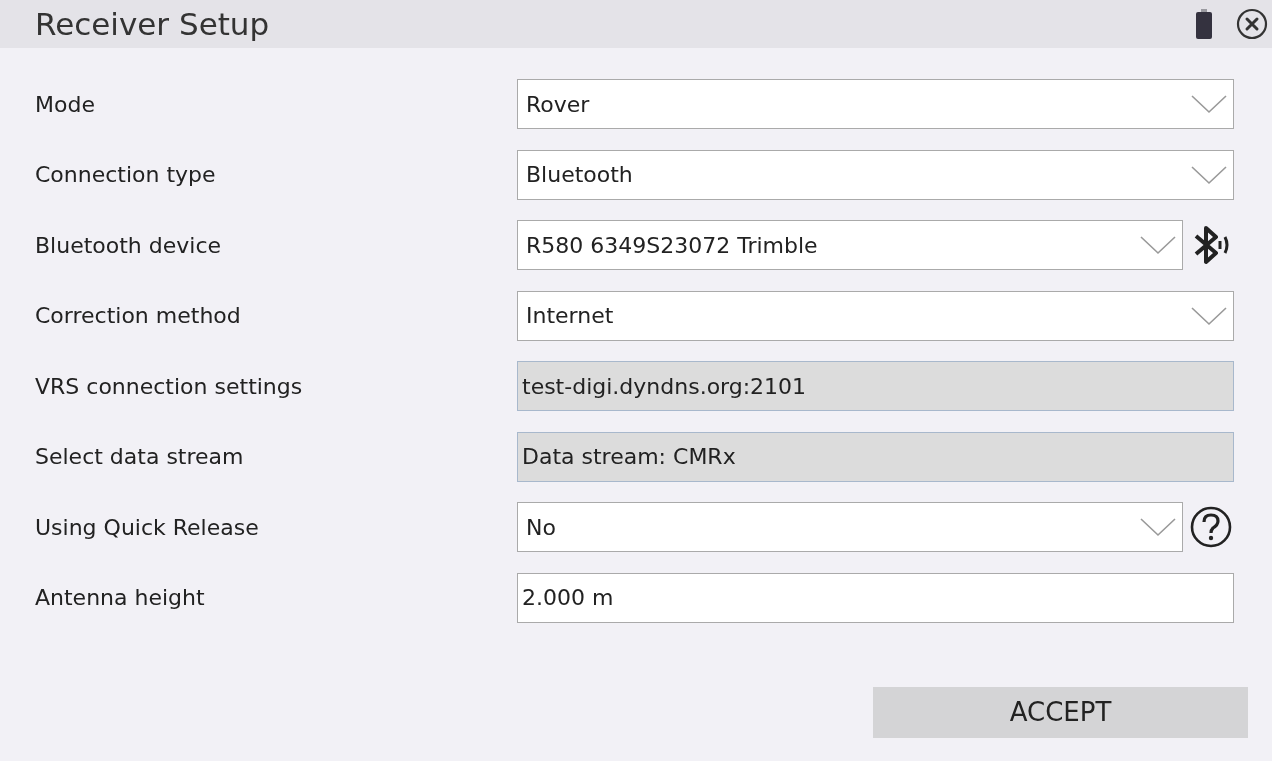 This screenshot has width=1272, height=761. I want to click on field-label: Correction method, so click(138, 315).